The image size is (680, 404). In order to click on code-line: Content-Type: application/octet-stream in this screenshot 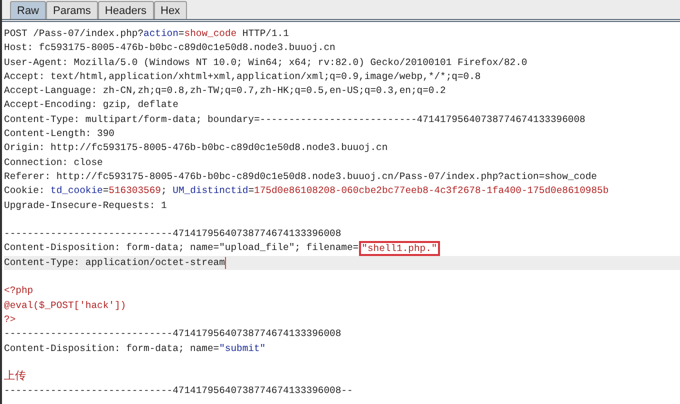, I will do `click(114, 263)`.